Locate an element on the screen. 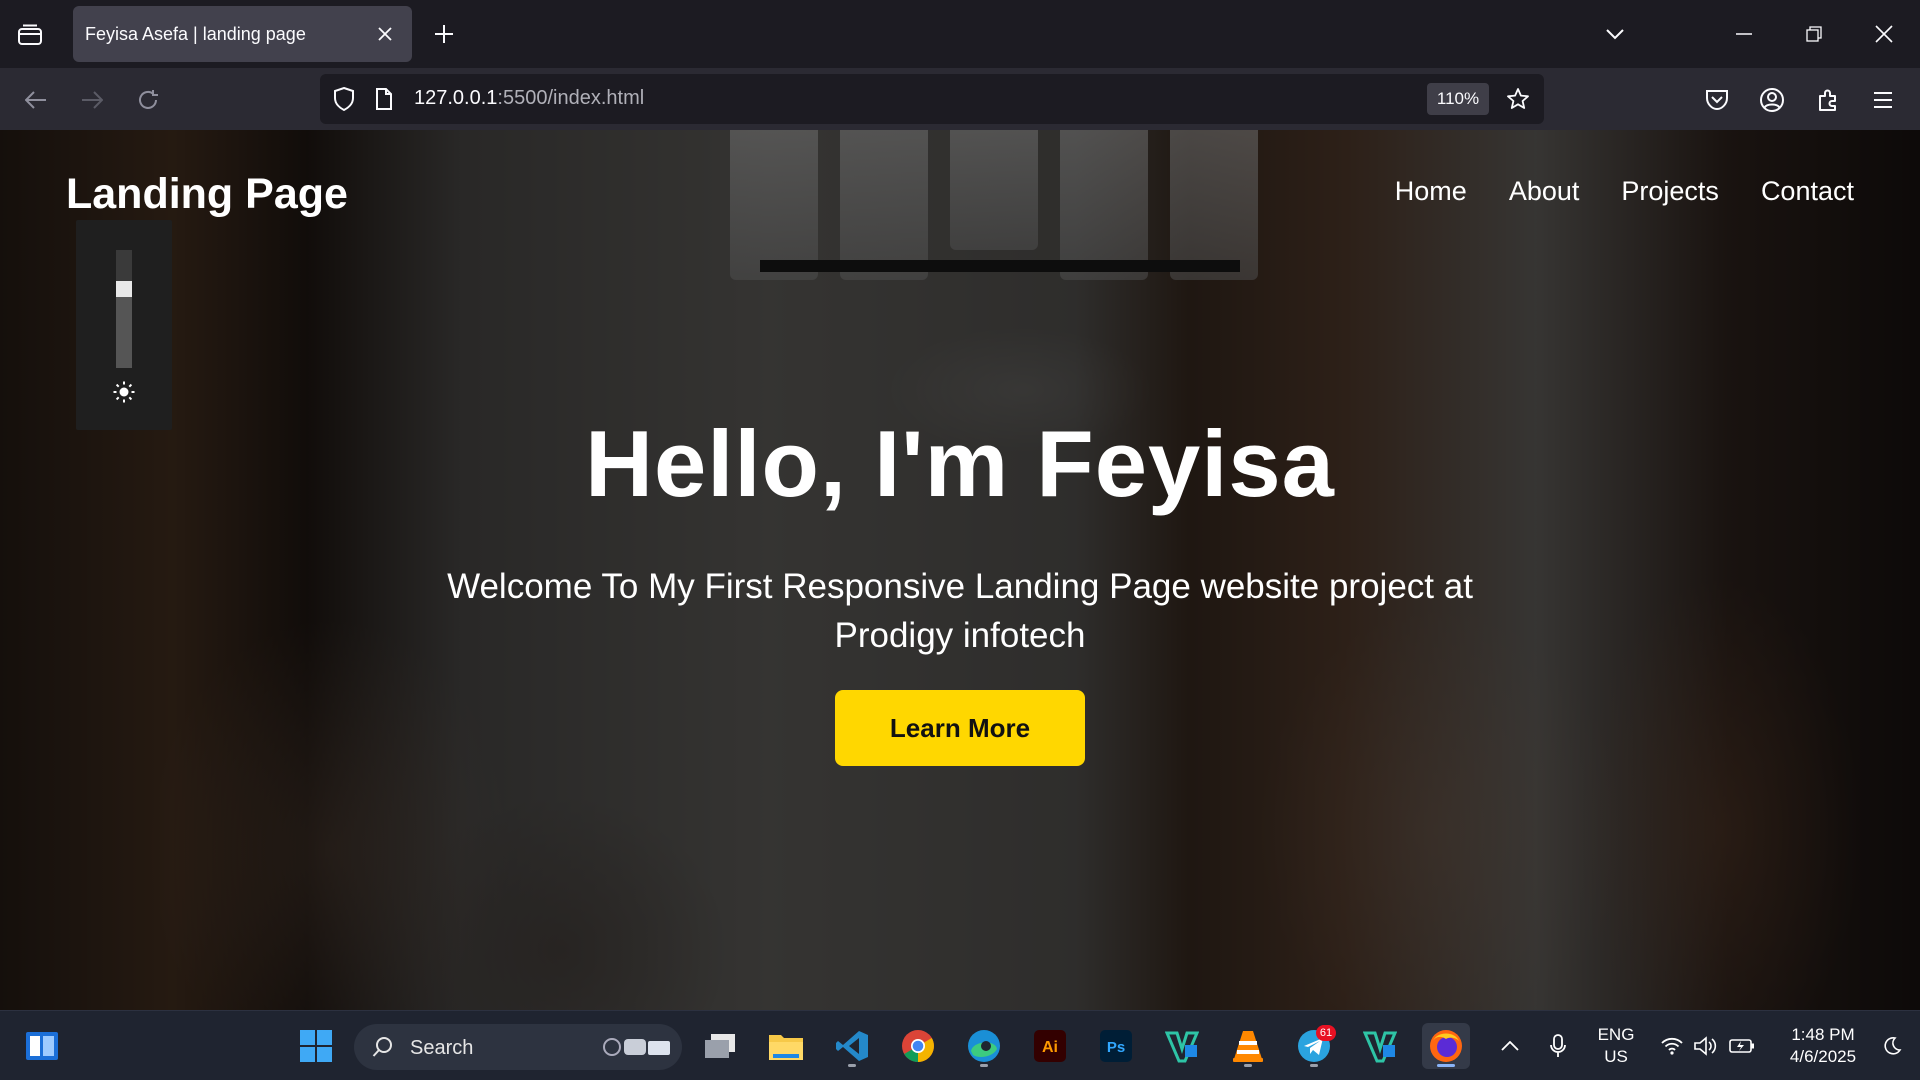  file-explorer-icon is located at coordinates (786, 1046).